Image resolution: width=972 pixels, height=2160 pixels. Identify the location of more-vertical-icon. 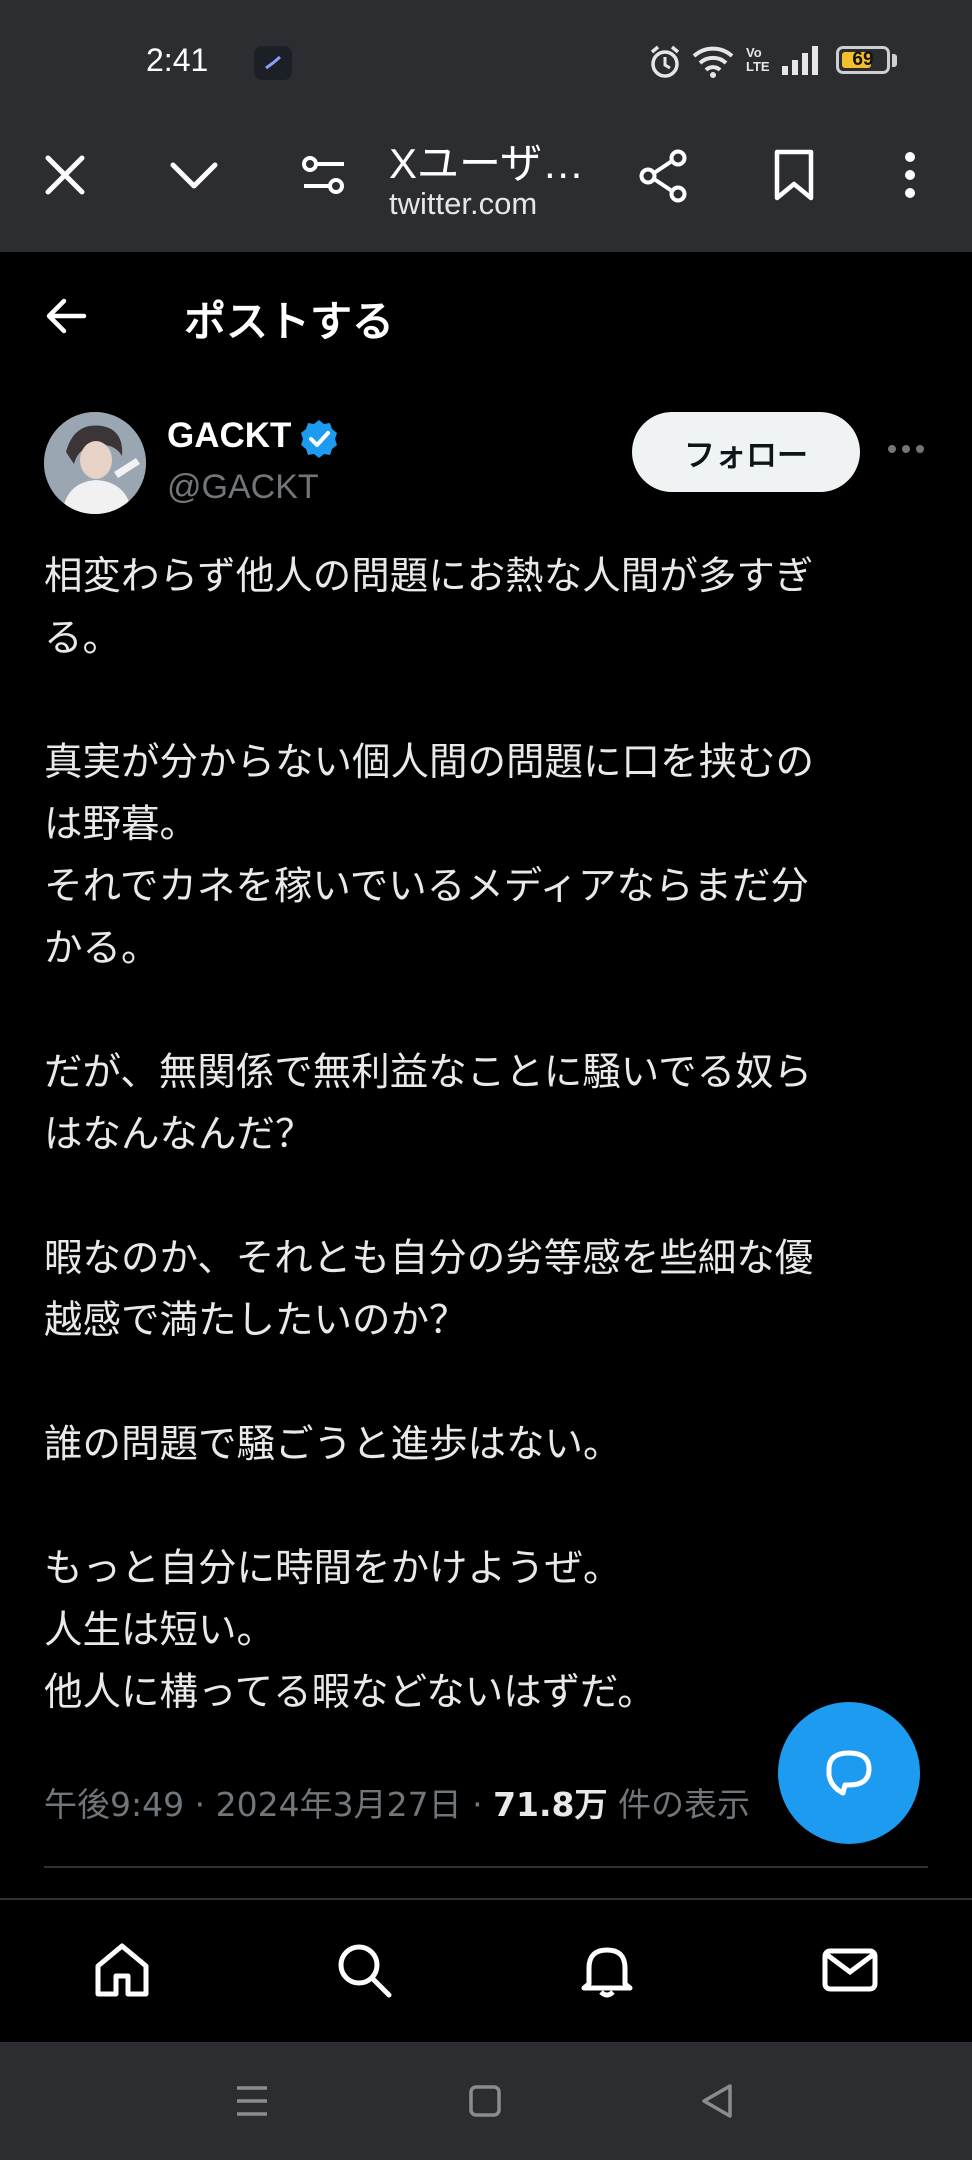
(910, 177).